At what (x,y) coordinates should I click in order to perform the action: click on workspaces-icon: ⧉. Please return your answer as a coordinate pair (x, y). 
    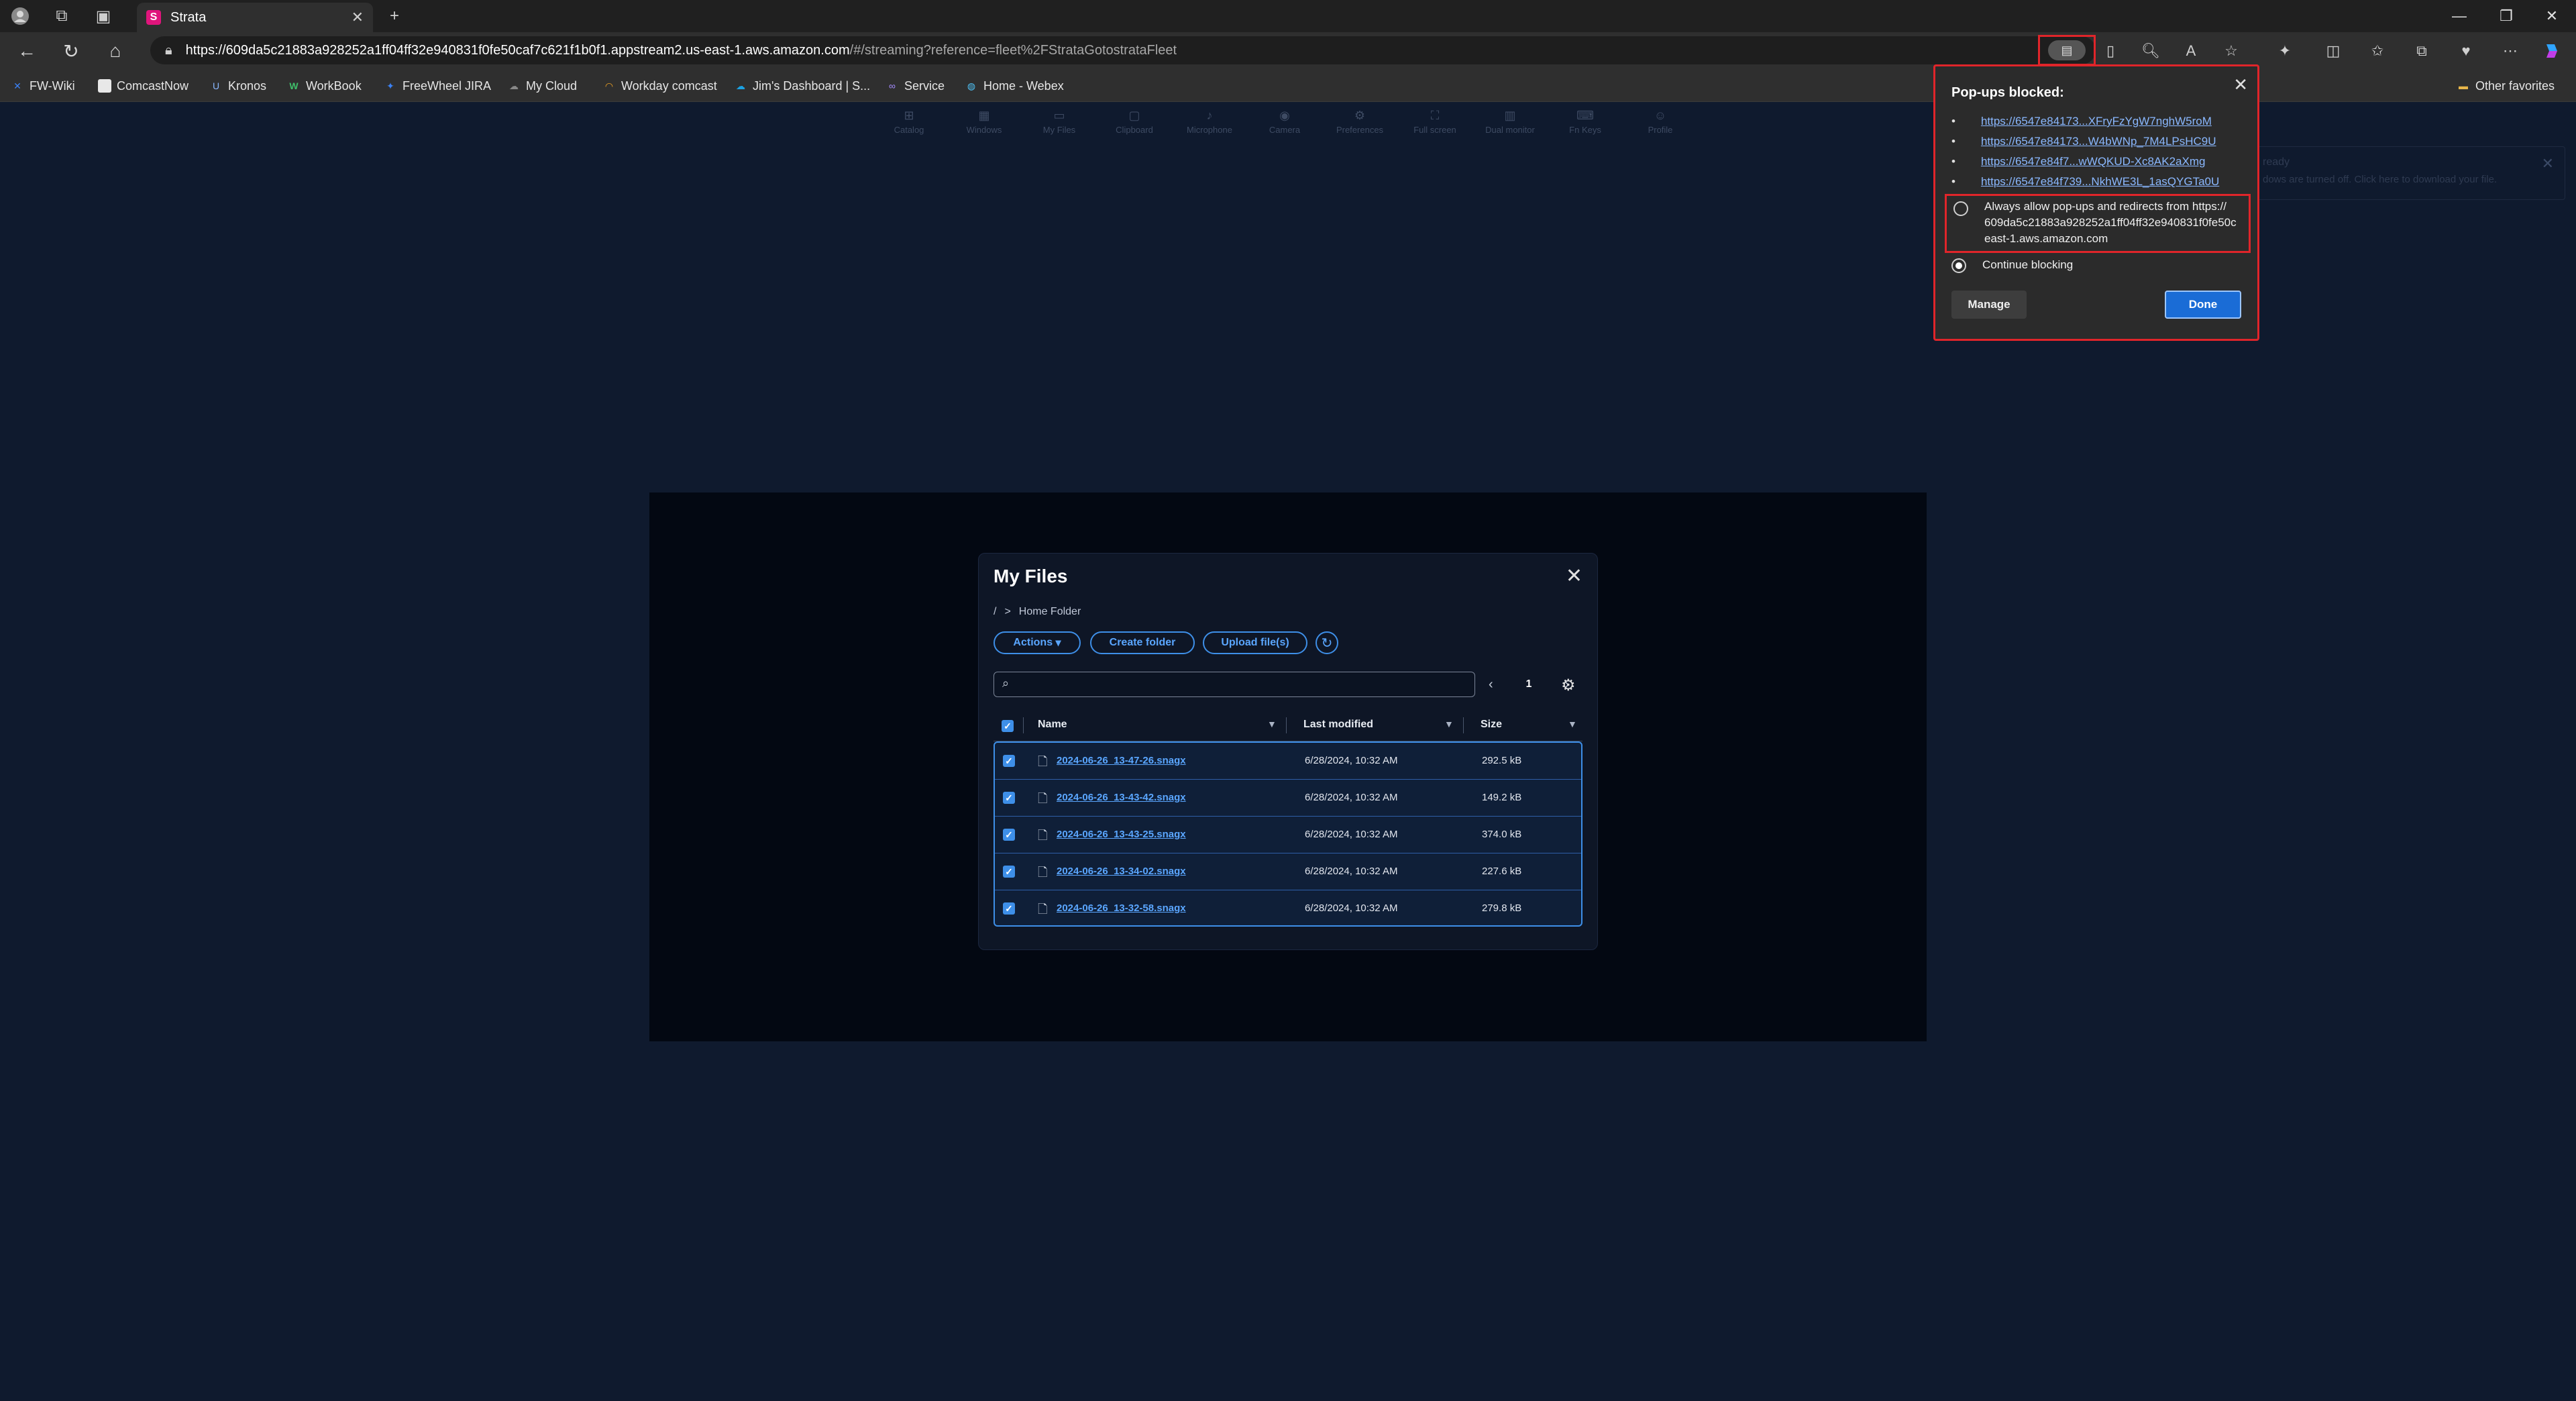
    Looking at the image, I should click on (61, 16).